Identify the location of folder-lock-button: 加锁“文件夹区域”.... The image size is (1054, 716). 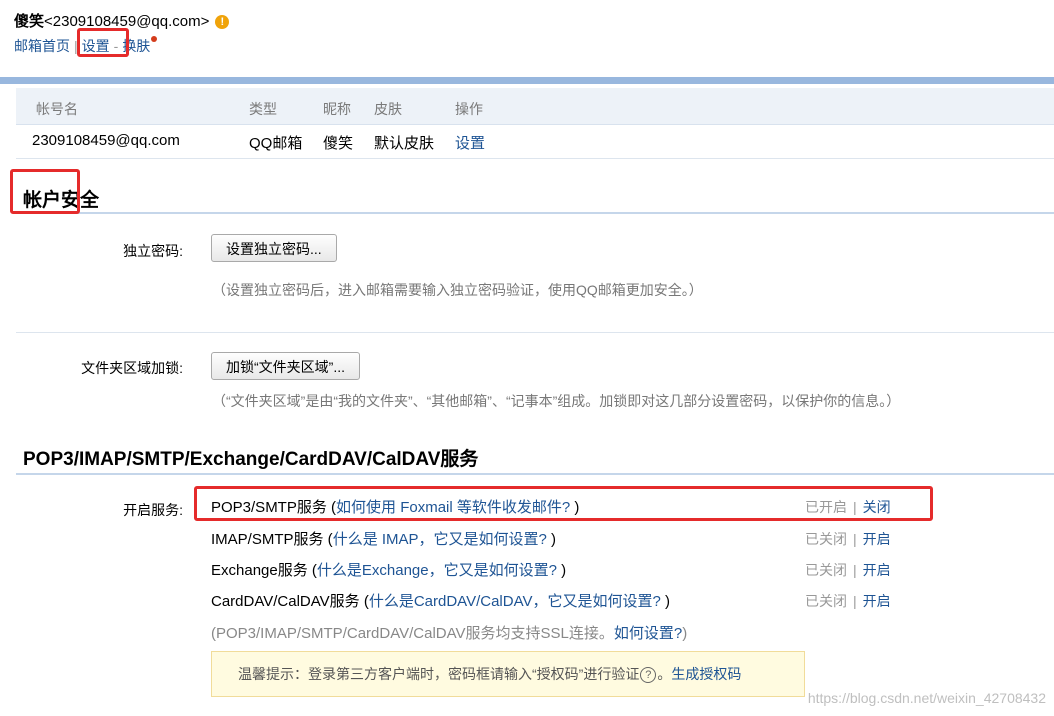
(285, 366).